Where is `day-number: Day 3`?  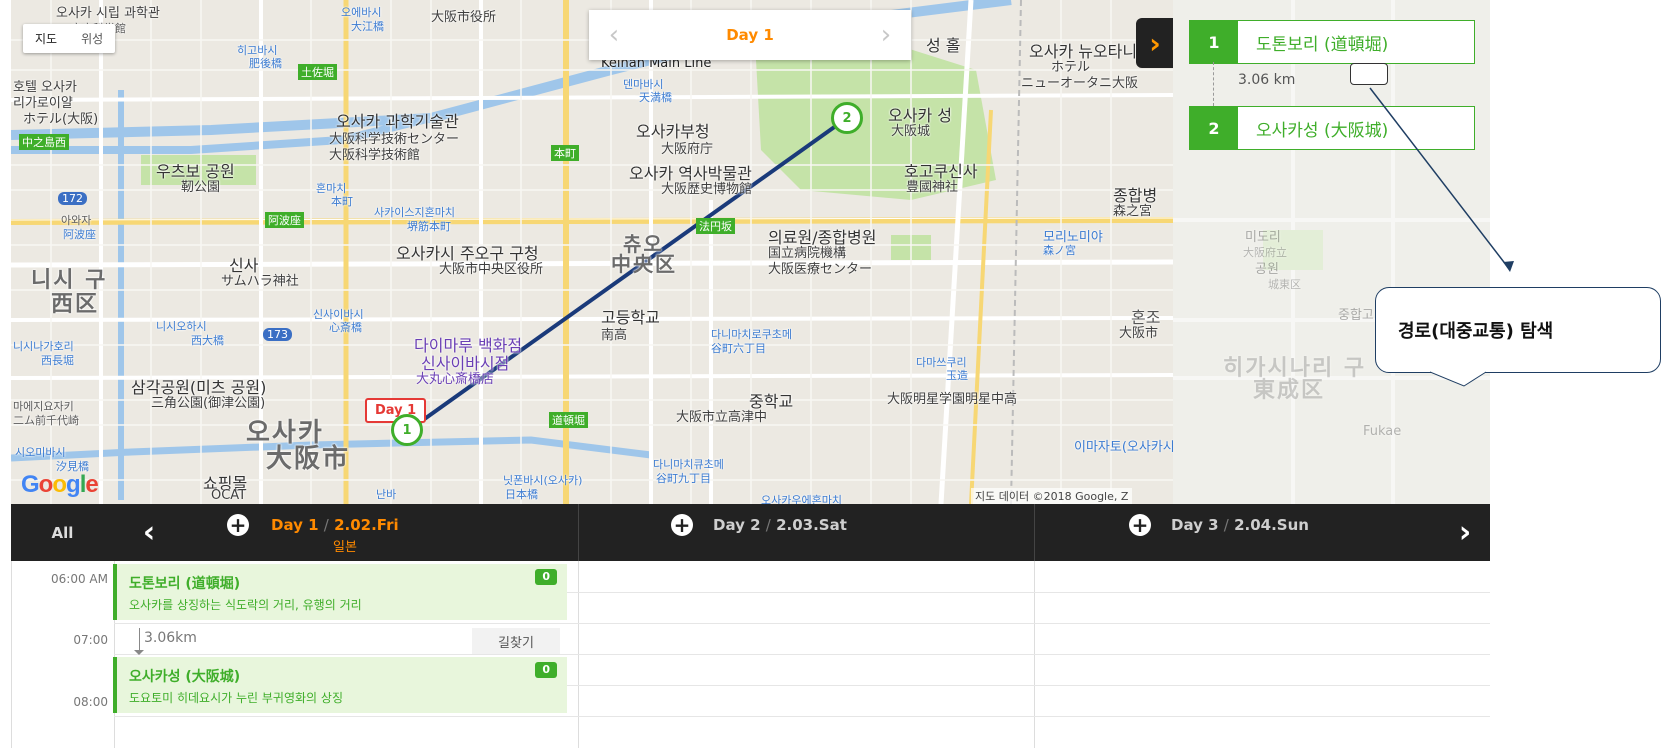 day-number: Day 3 is located at coordinates (1195, 525).